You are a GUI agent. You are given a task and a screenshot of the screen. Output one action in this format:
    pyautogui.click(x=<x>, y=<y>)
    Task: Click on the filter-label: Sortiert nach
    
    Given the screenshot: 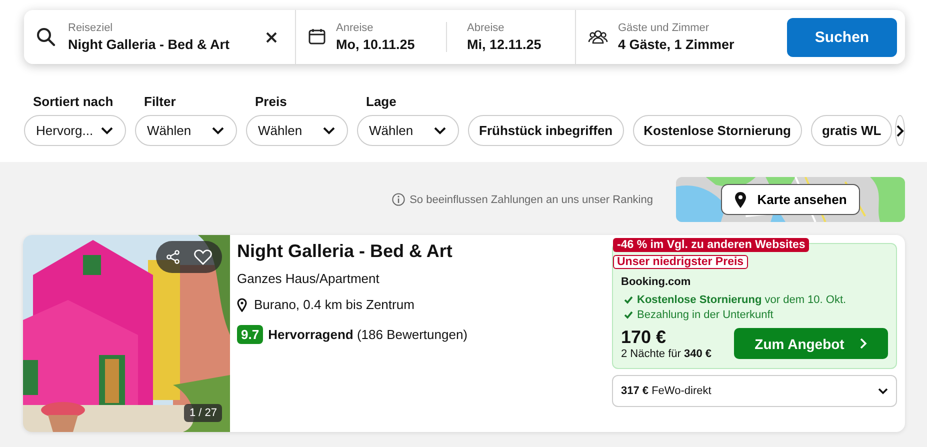 What is the action you would take?
    pyautogui.click(x=73, y=101)
    